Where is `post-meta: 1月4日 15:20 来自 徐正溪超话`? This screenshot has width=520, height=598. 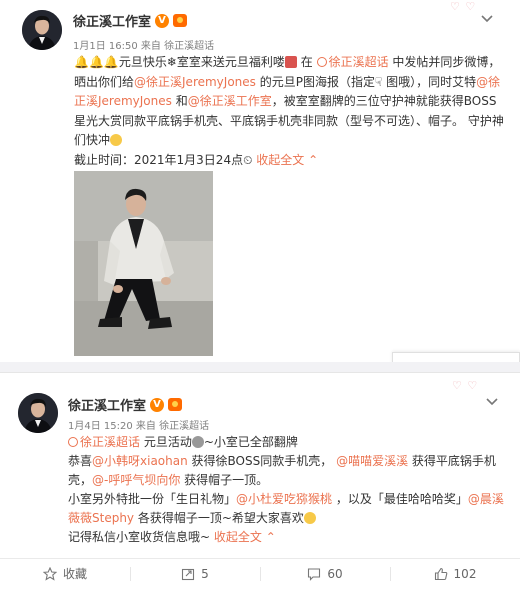
post-meta: 1月4日 15:20 来自 徐正溪超话 is located at coordinates (138, 424).